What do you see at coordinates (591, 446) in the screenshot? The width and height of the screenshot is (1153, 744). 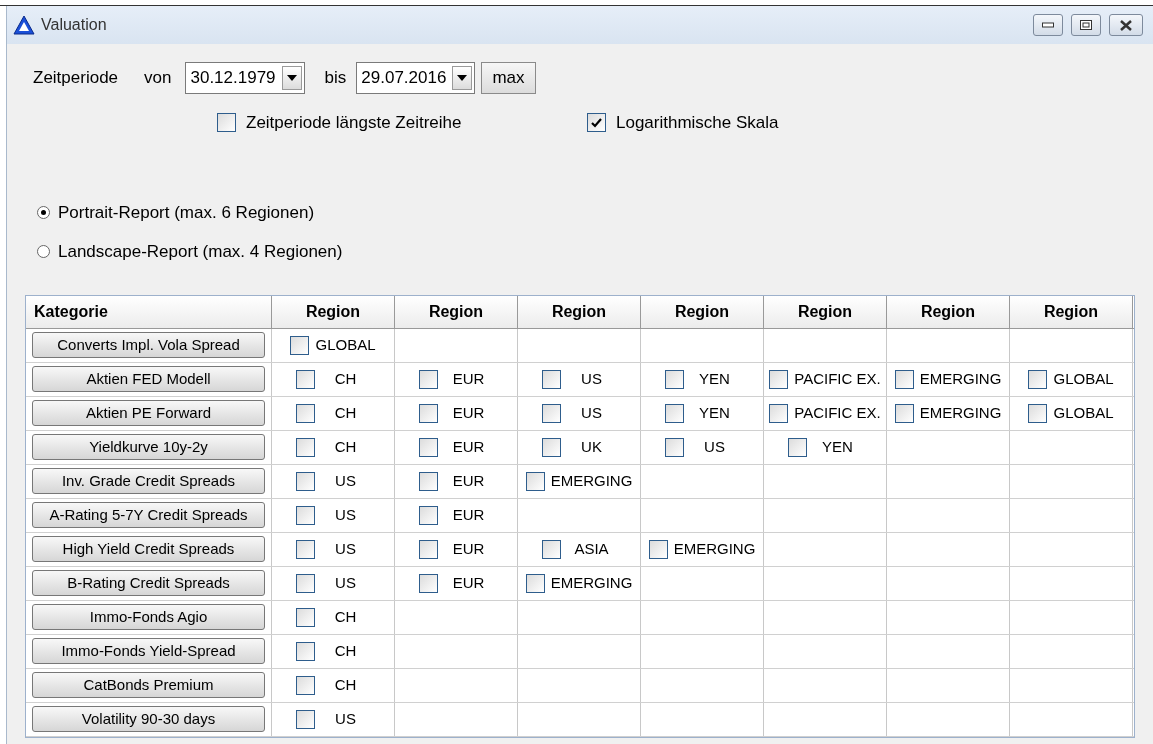 I see `region-label: UK` at bounding box center [591, 446].